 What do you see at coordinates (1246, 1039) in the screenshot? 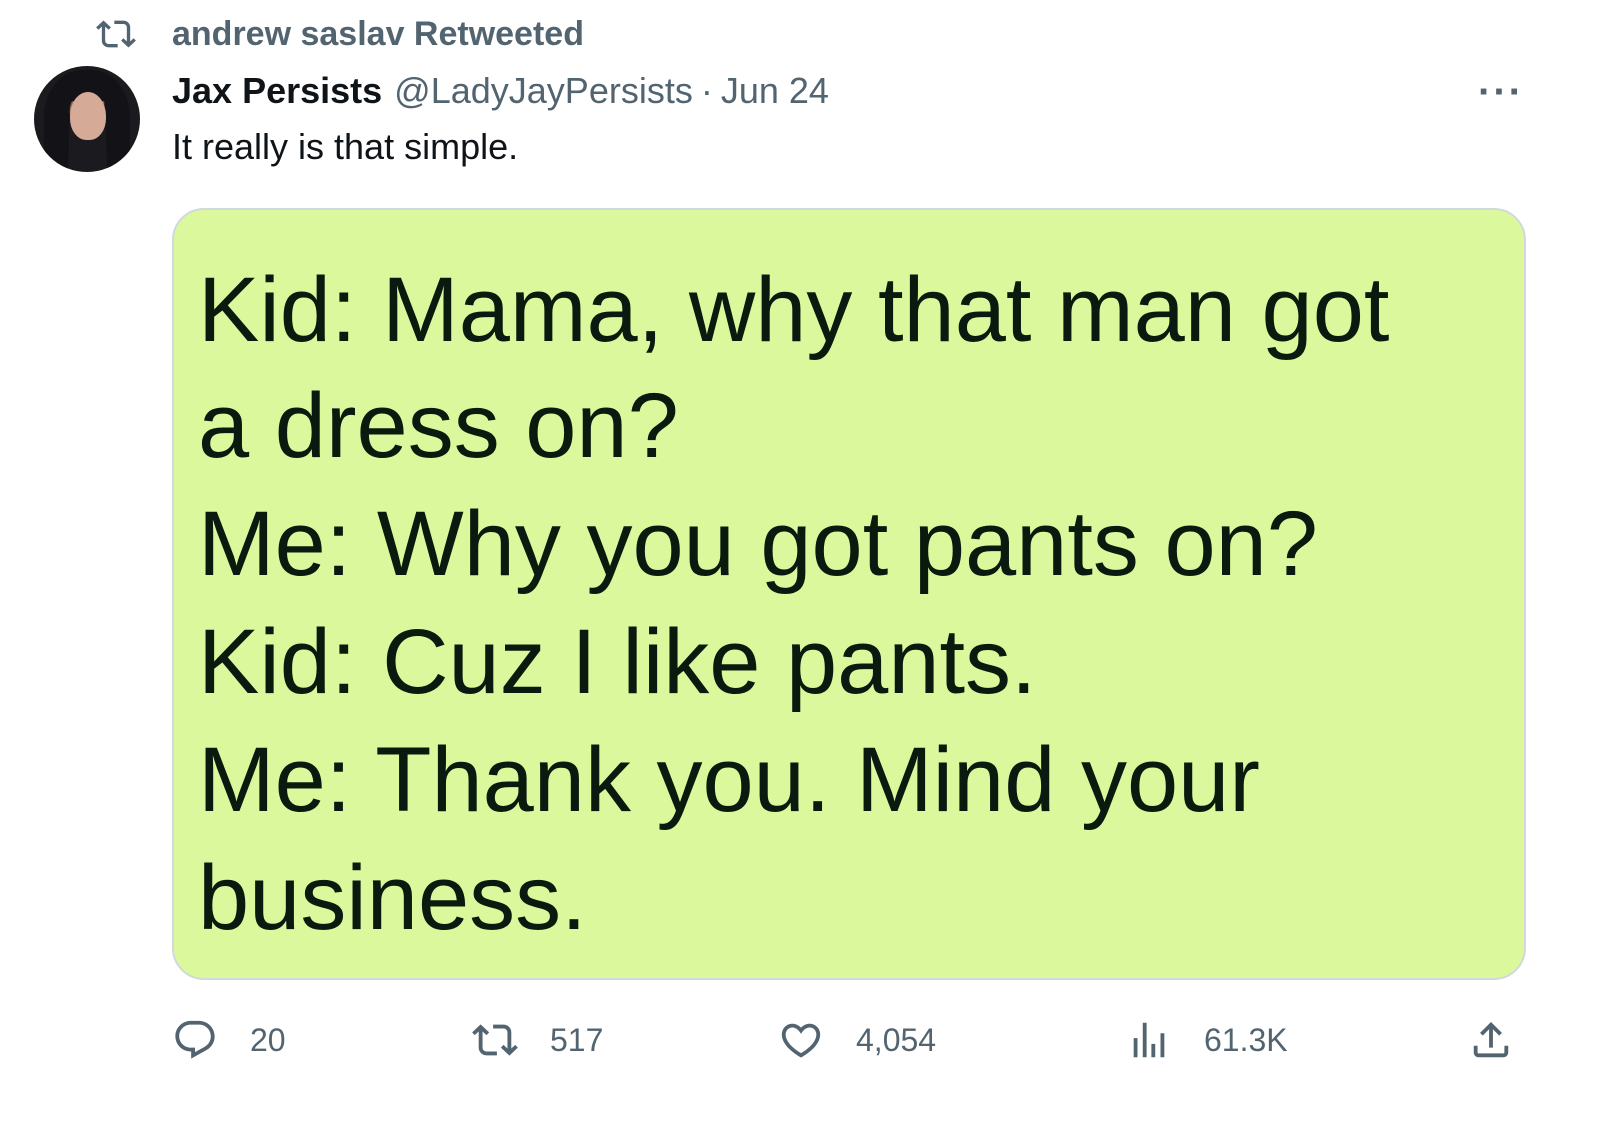
I see `views-count: 61.3K` at bounding box center [1246, 1039].